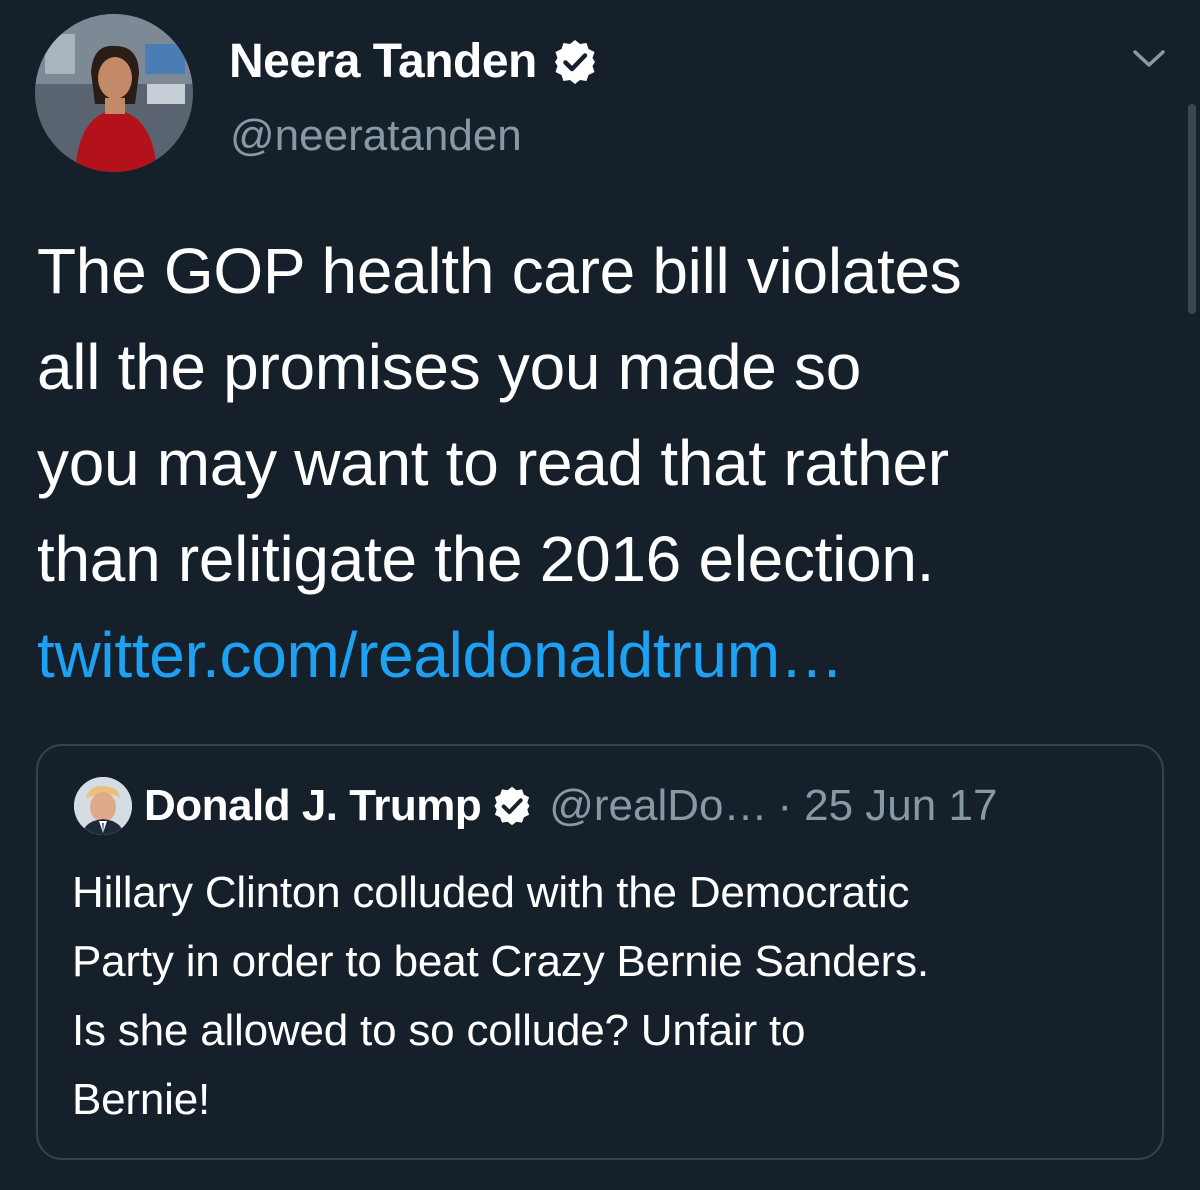 The width and height of the screenshot is (1200, 1190). What do you see at coordinates (449, 367) in the screenshot?
I see `tweet-text-line: all the promises you made so` at bounding box center [449, 367].